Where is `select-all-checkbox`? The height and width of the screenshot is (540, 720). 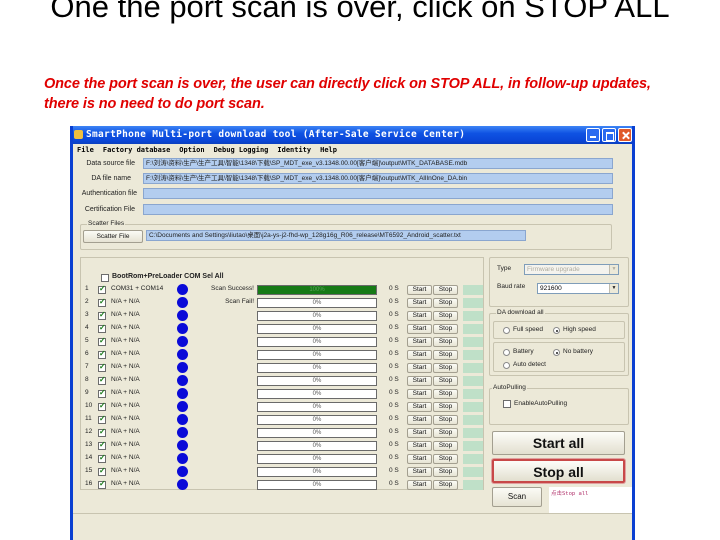 select-all-checkbox is located at coordinates (105, 278).